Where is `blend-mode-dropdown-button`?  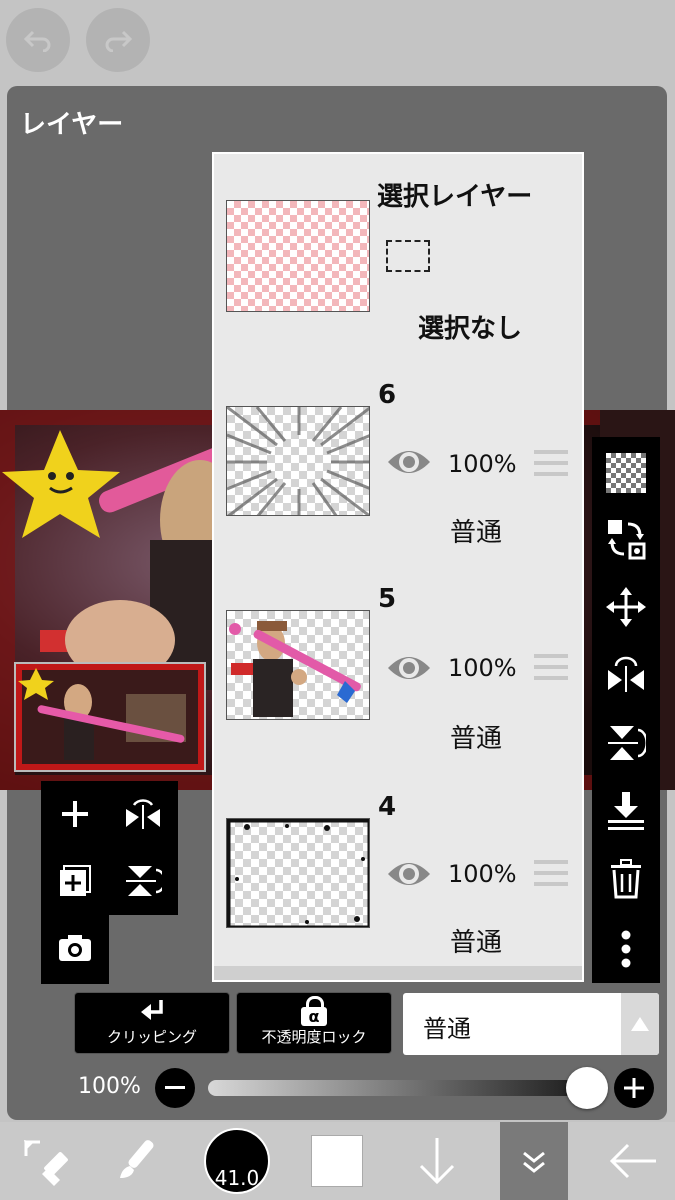 blend-mode-dropdown-button is located at coordinates (640, 1024).